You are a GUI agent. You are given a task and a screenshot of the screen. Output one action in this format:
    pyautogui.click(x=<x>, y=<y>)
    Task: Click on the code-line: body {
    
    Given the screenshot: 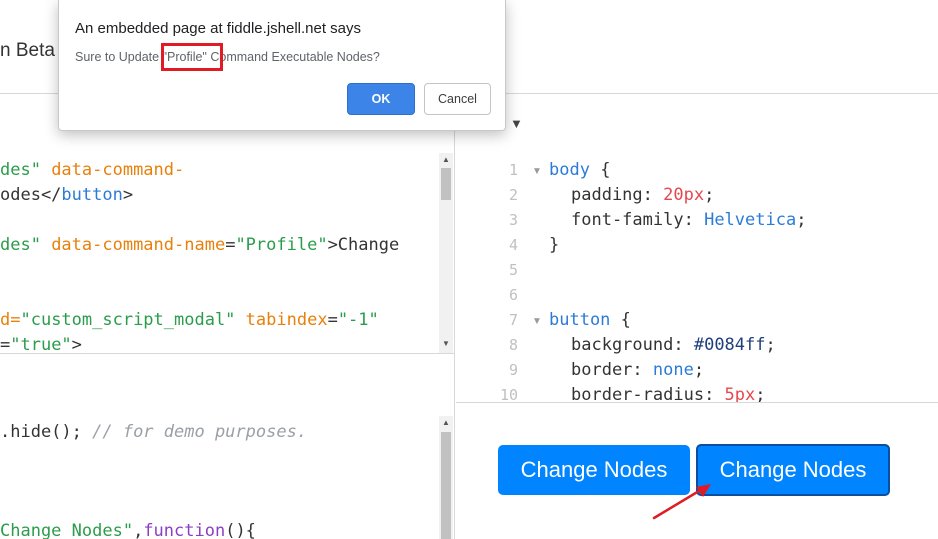 What is the action you would take?
    pyautogui.click(x=579, y=170)
    